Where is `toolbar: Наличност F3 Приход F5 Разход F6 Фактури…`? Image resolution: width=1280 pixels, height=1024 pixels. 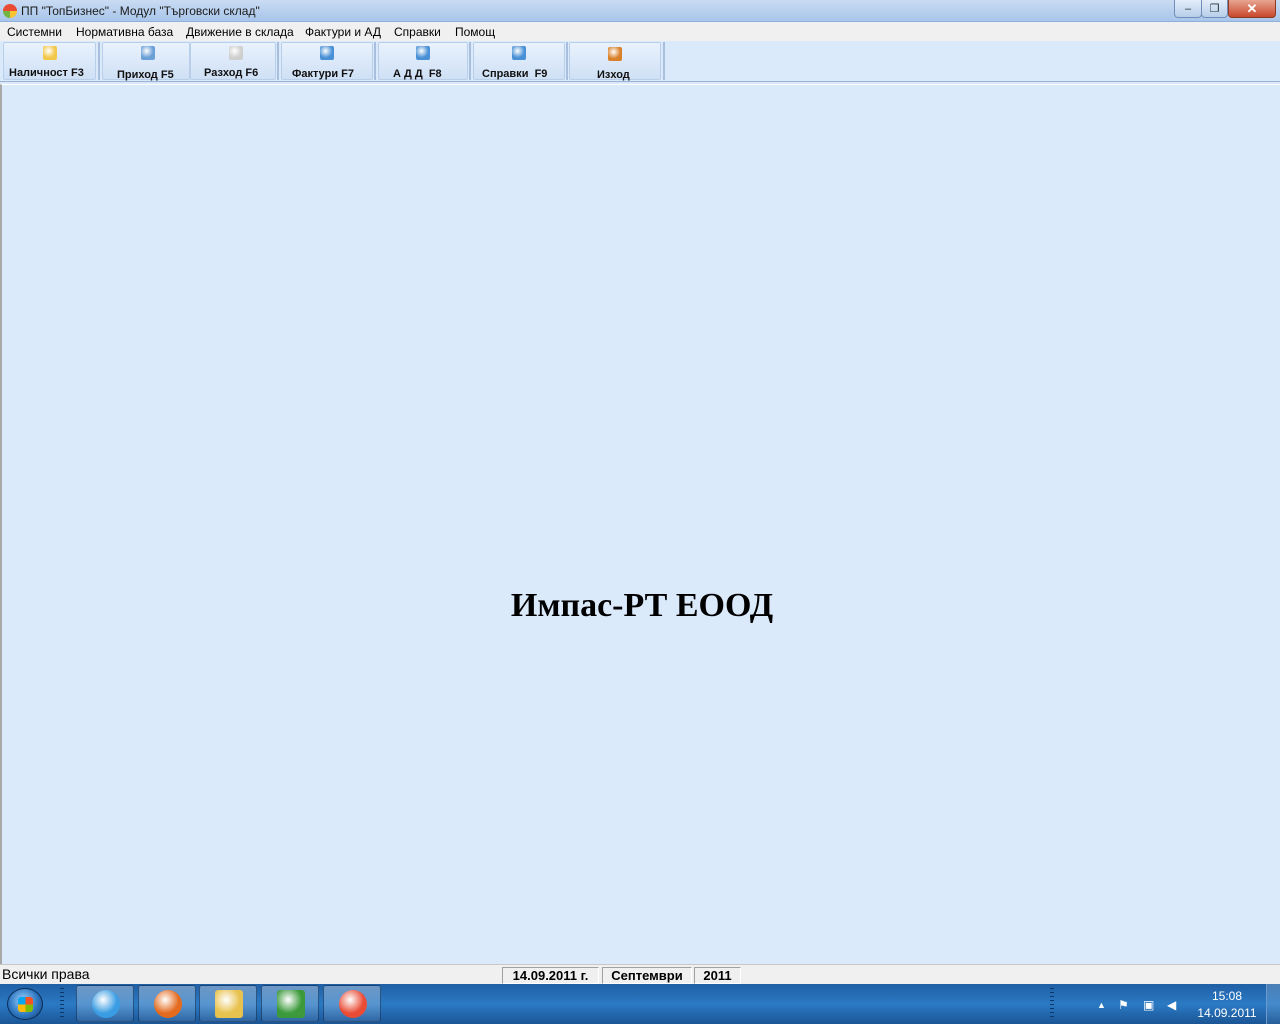
toolbar: Наличност F3 Приход F5 Разход F6 Фактури… is located at coordinates (640, 61).